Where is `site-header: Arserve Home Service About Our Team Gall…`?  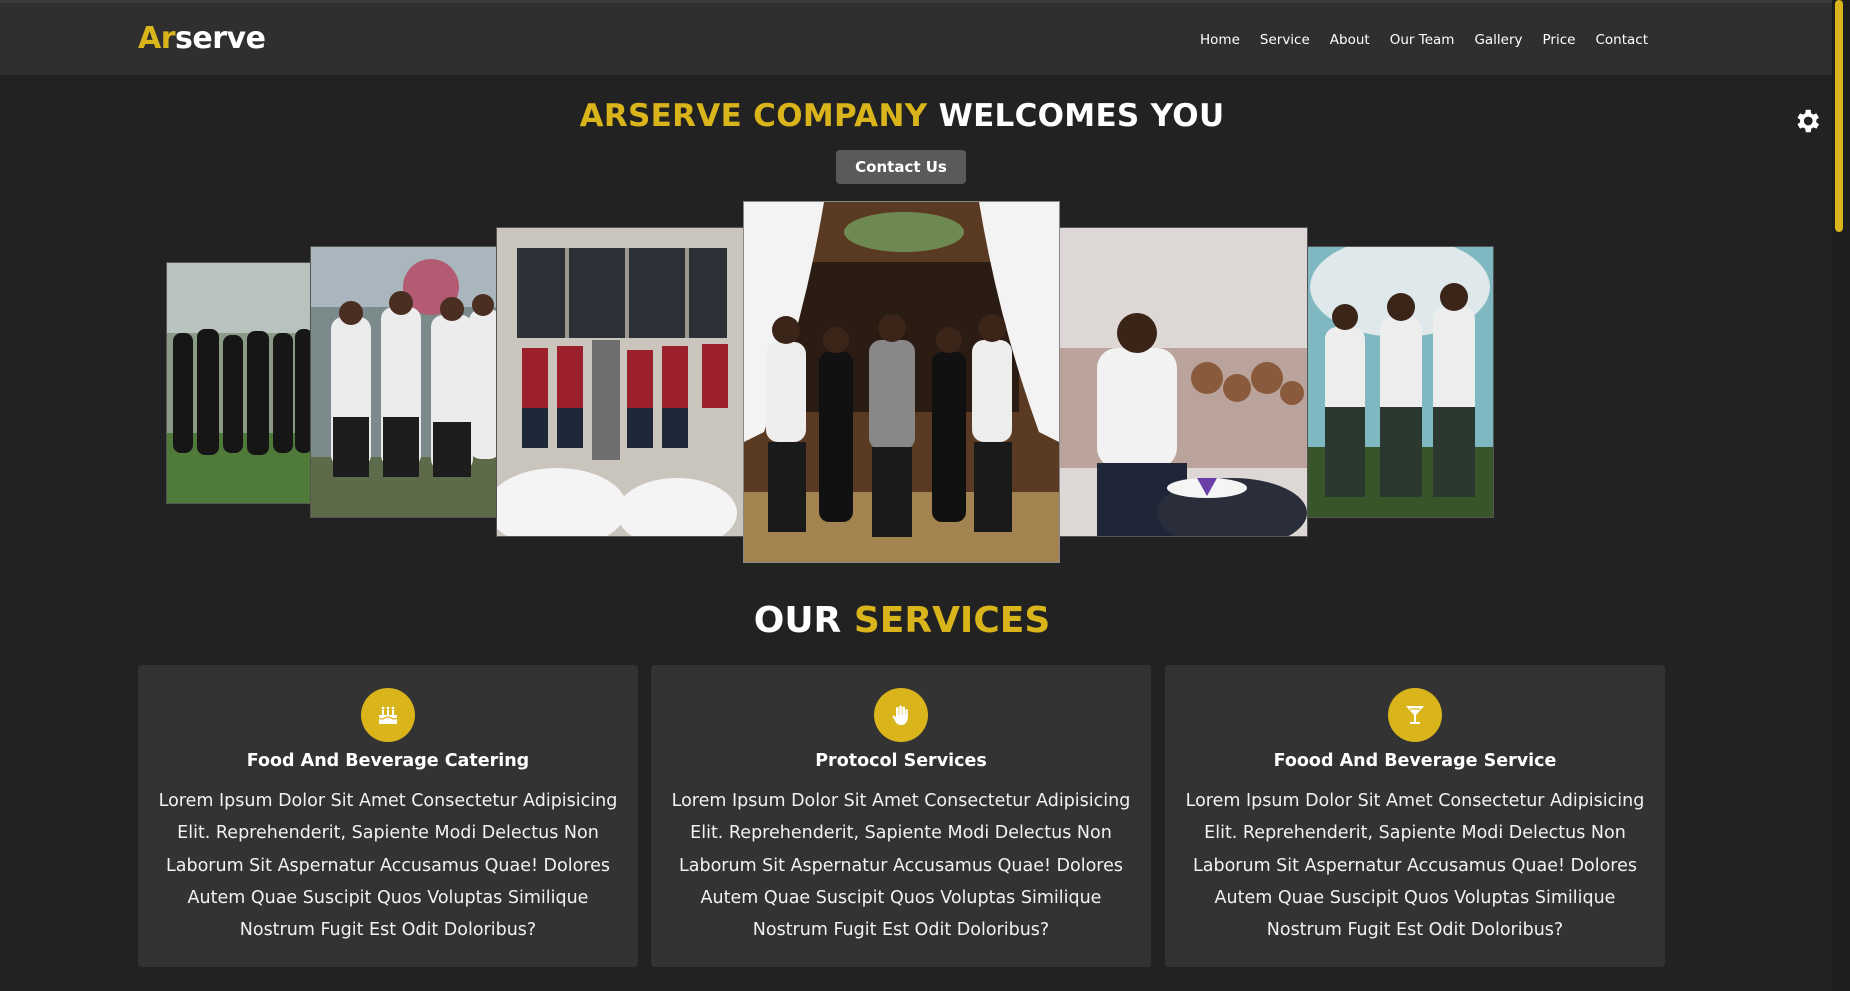 site-header: Arserve Home Service About Our Team Gall… is located at coordinates (916, 39).